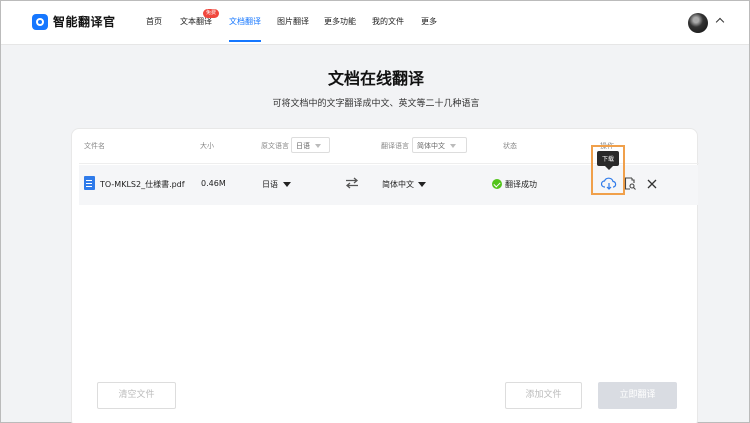  Describe the element at coordinates (388, 21) in the screenshot. I see `nav-my-files: 我的文件` at that location.